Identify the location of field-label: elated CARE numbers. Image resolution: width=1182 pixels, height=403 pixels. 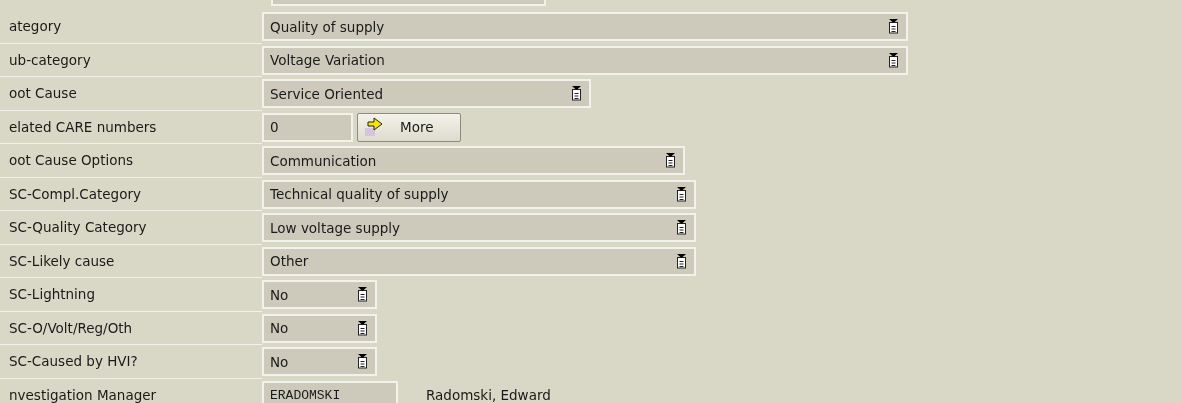
(131, 127).